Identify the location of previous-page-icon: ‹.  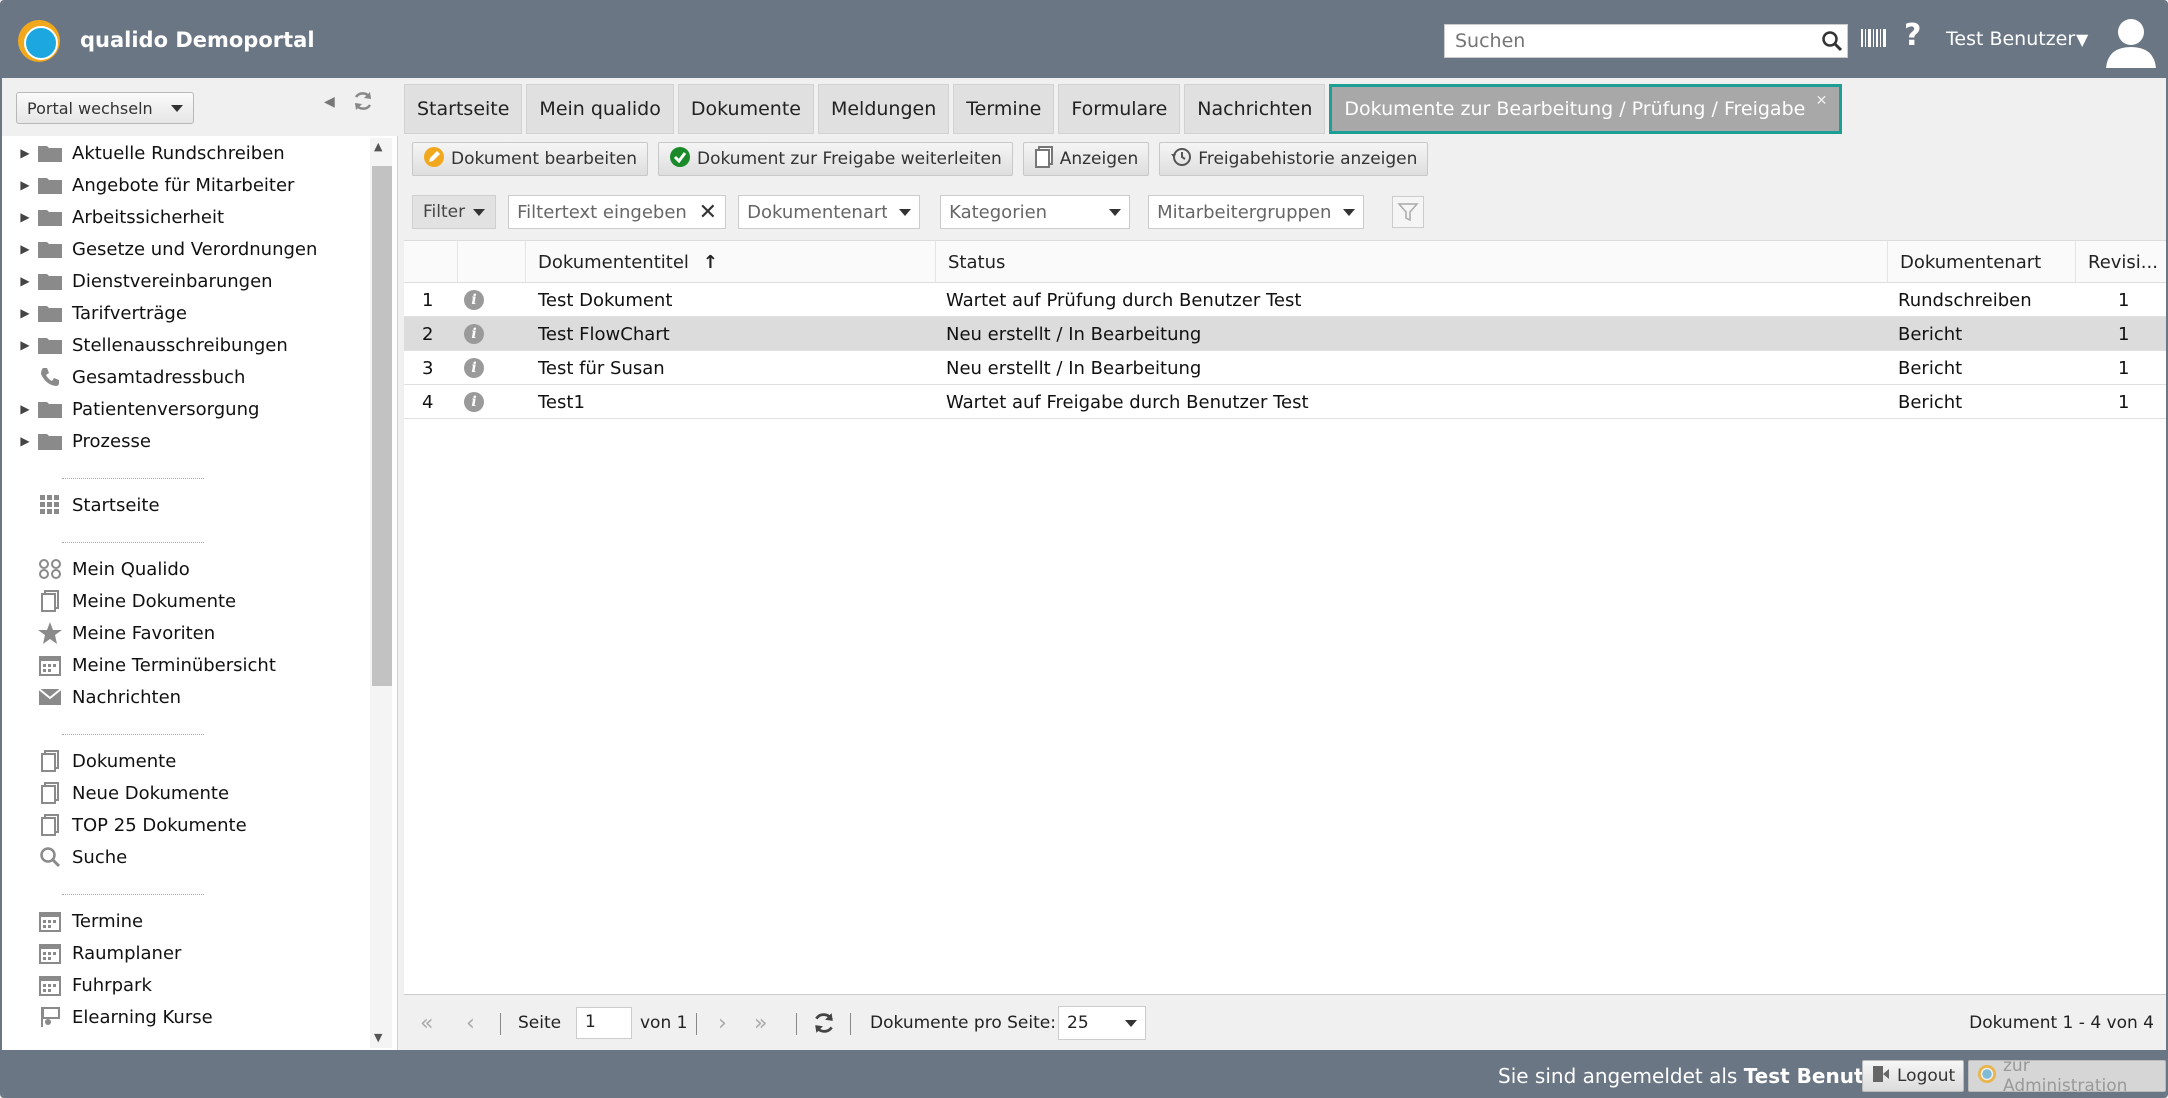
(470, 1023).